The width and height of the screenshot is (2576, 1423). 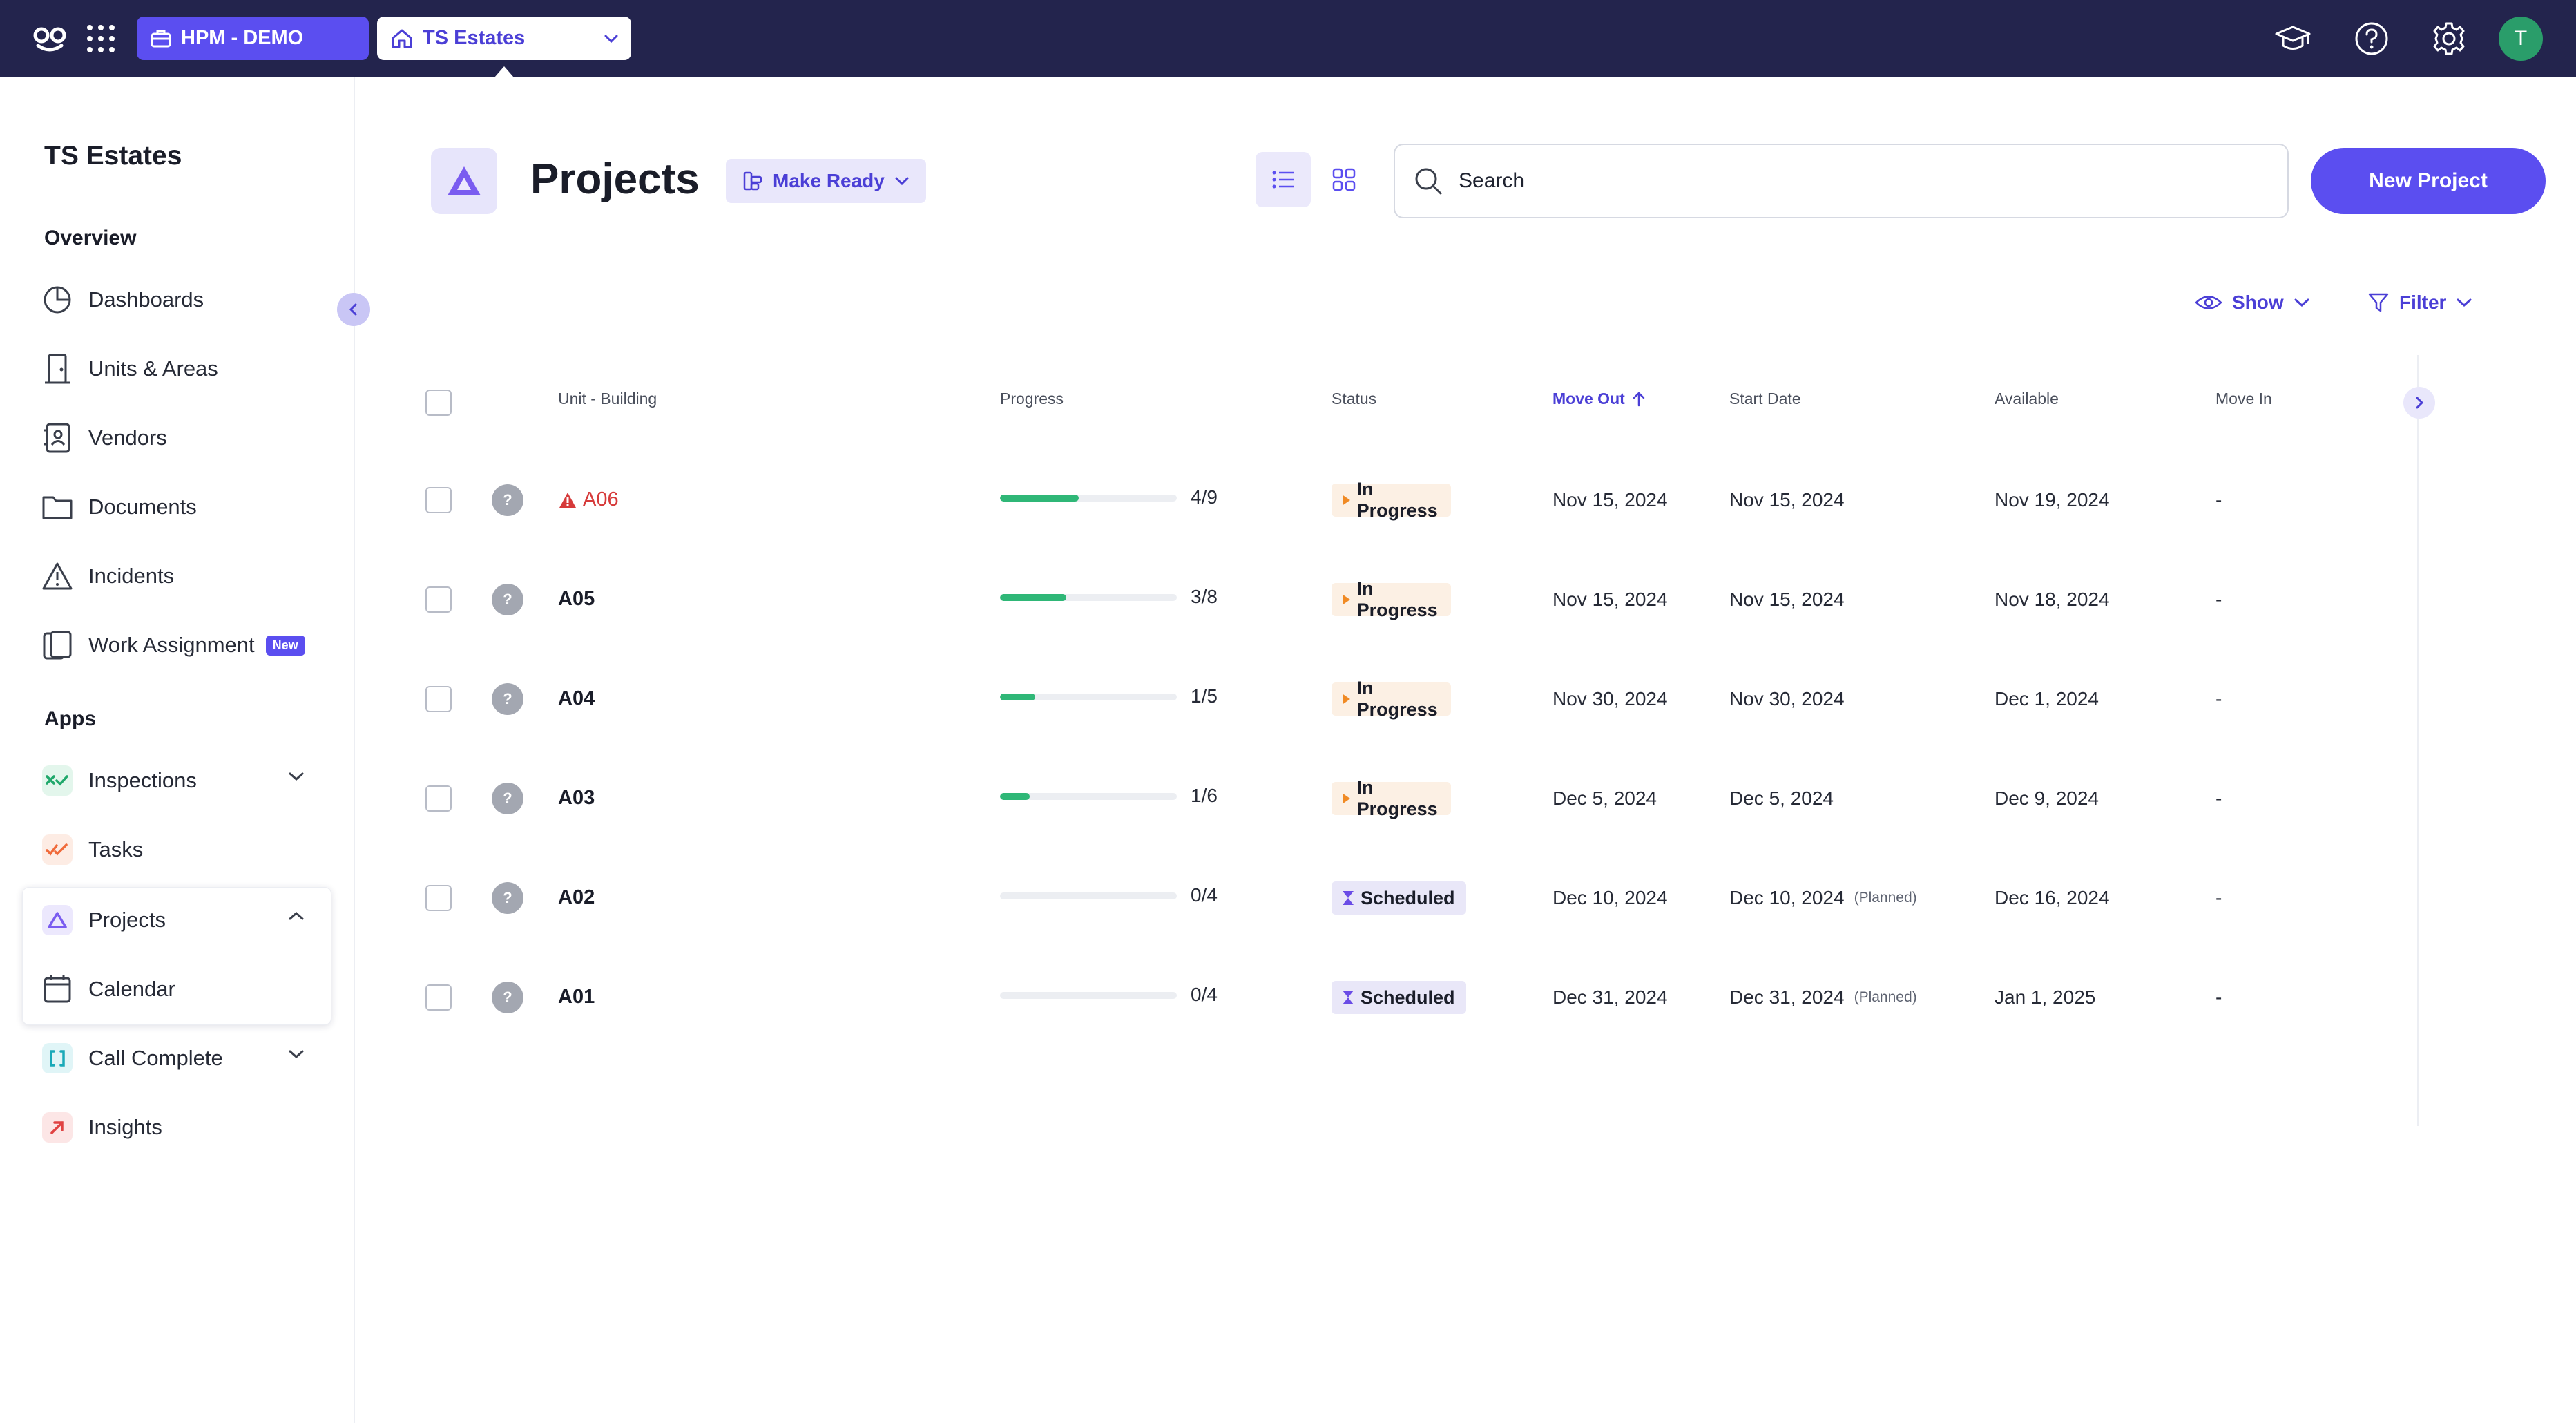 What do you see at coordinates (576, 599) in the screenshot?
I see `unit-link: A05` at bounding box center [576, 599].